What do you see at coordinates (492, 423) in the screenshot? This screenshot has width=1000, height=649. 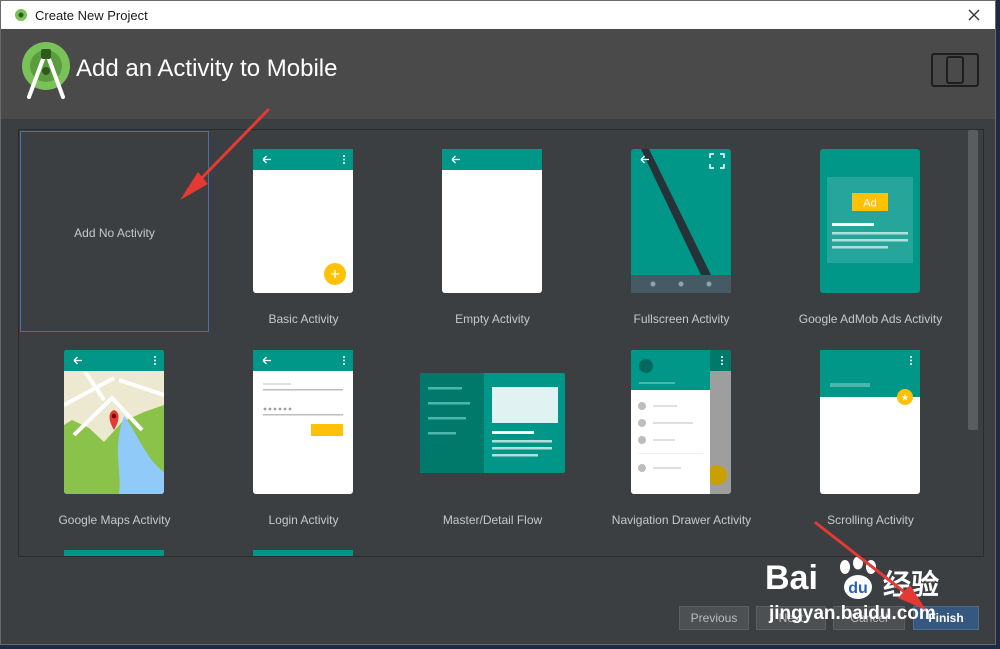 I see `master-detail-thumbnail` at bounding box center [492, 423].